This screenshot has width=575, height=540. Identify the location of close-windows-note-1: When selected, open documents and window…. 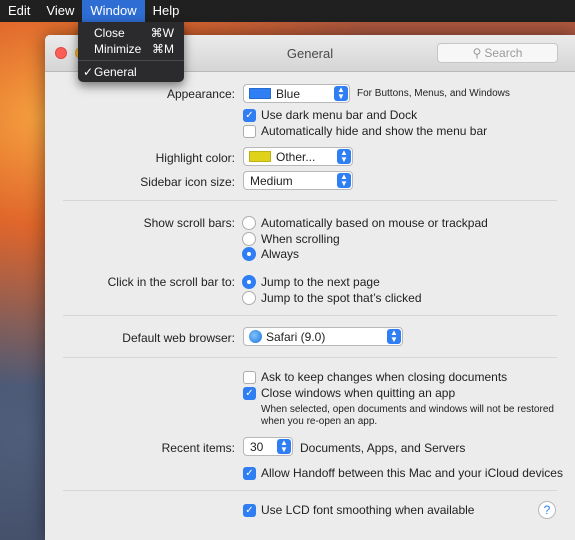
(407, 409).